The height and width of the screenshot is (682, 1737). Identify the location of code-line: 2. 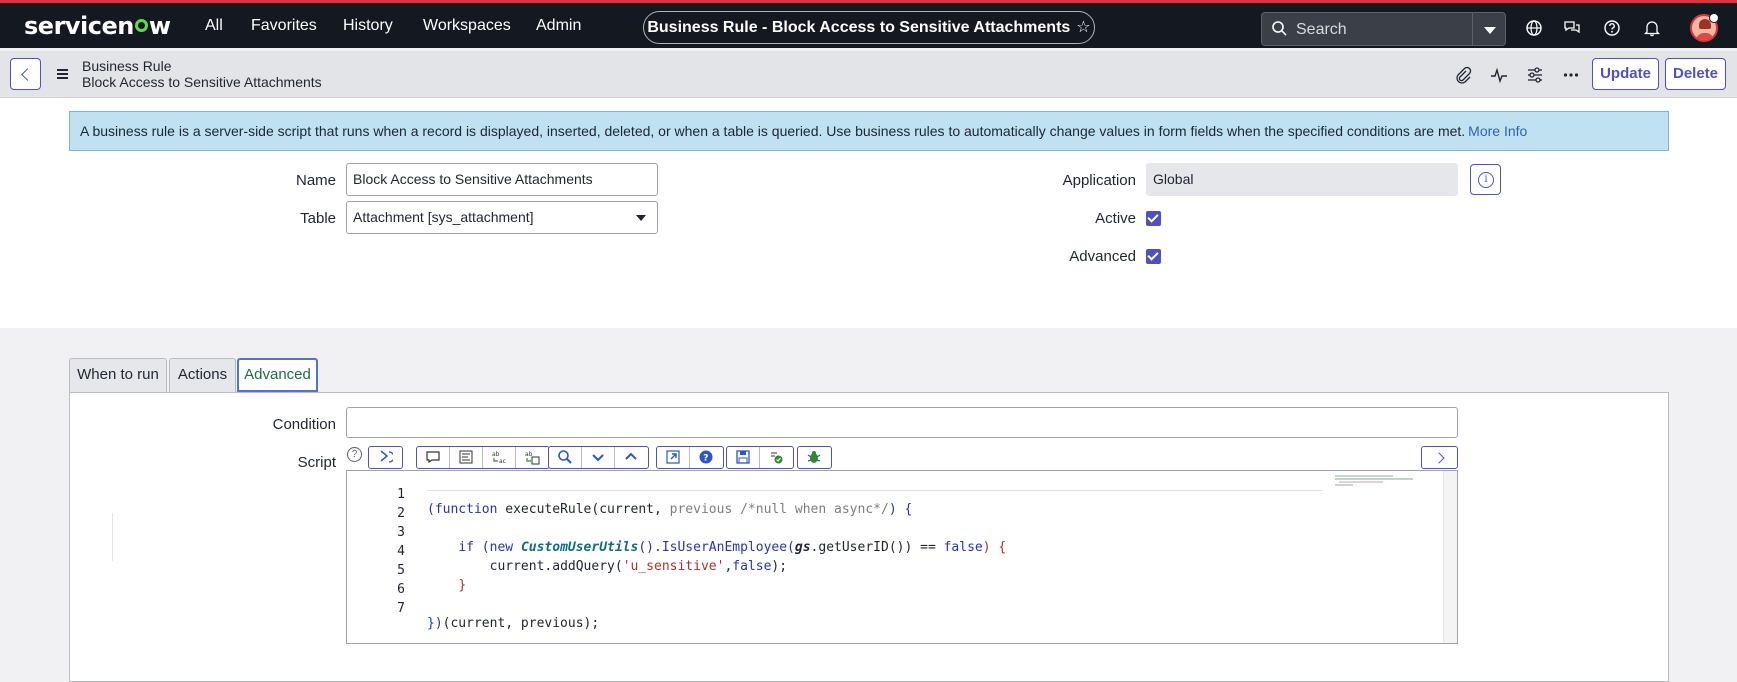
(902, 506).